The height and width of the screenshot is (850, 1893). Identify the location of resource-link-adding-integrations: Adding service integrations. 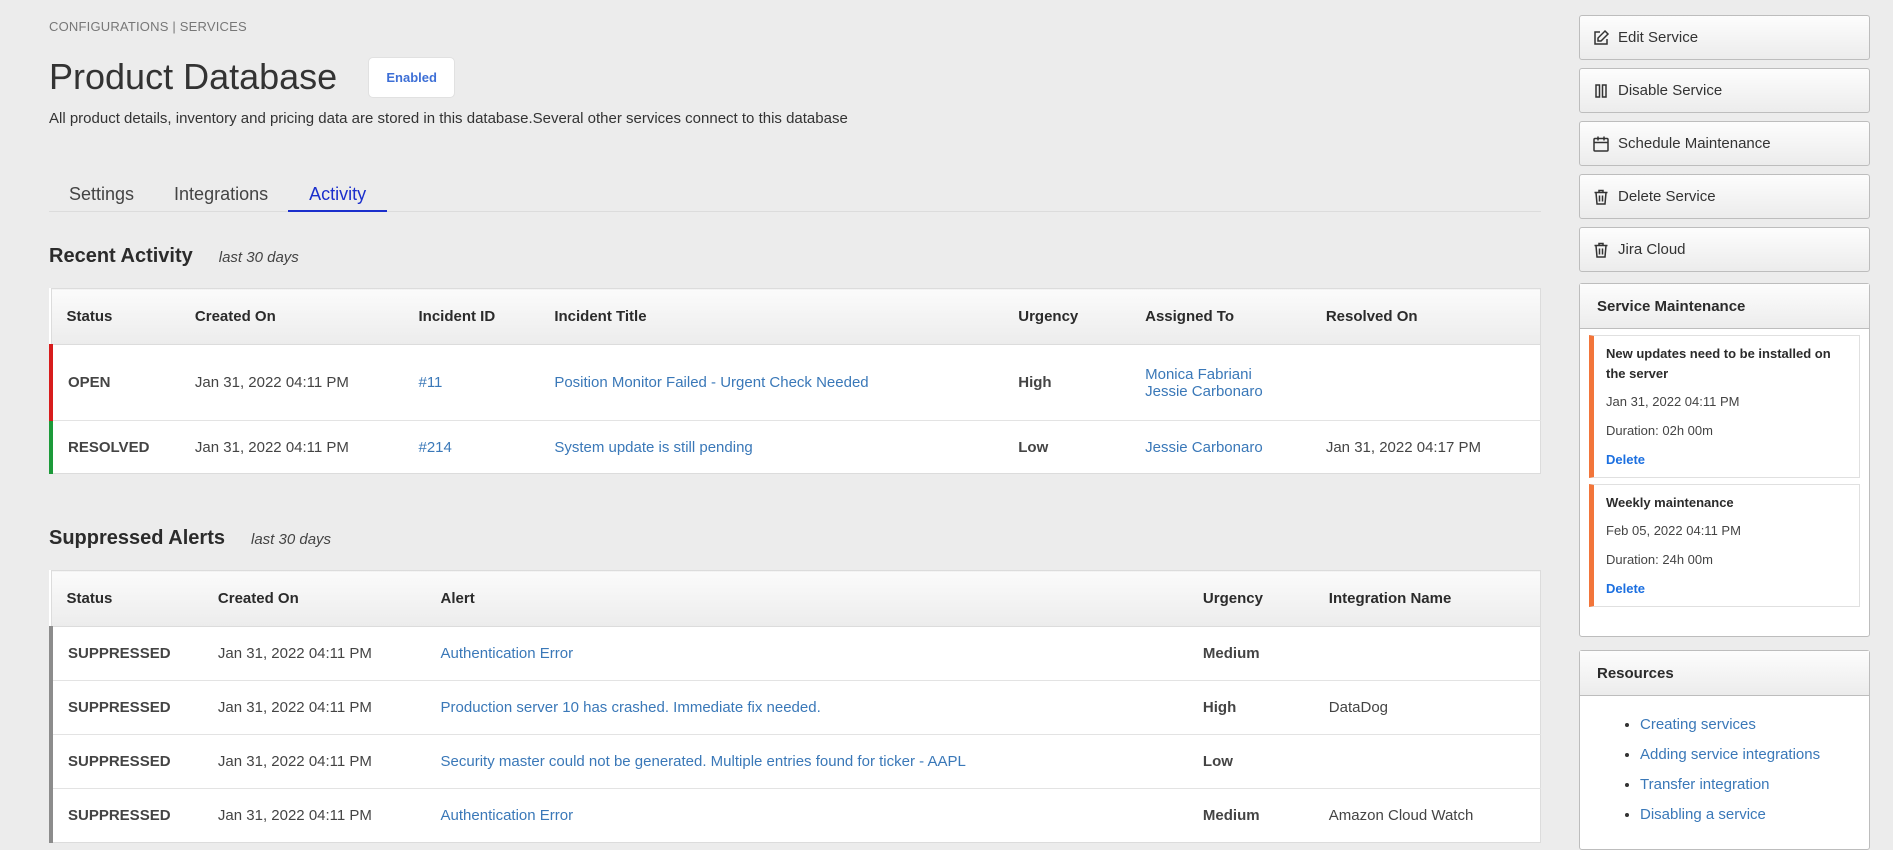
(1730, 754).